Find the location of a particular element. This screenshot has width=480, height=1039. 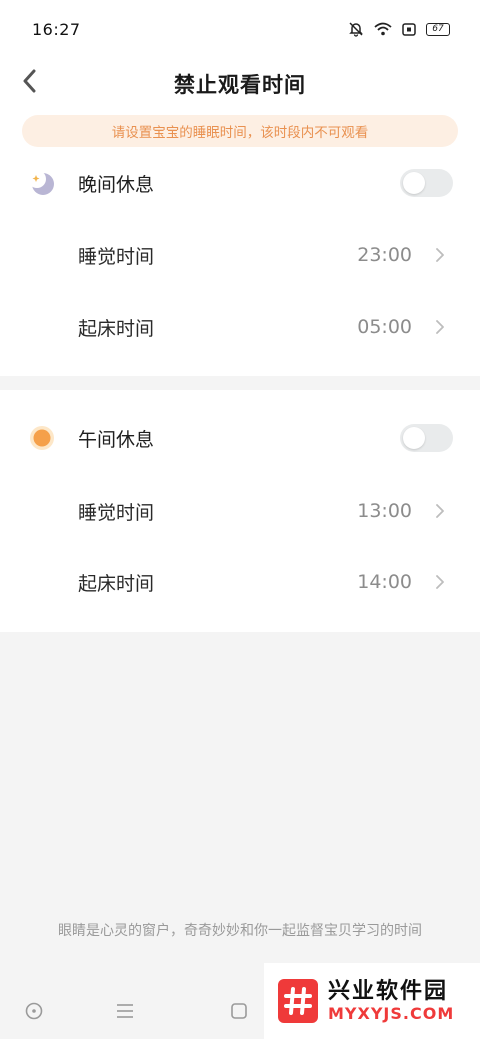

night-rest-label: 晚间休息 is located at coordinates (116, 184).